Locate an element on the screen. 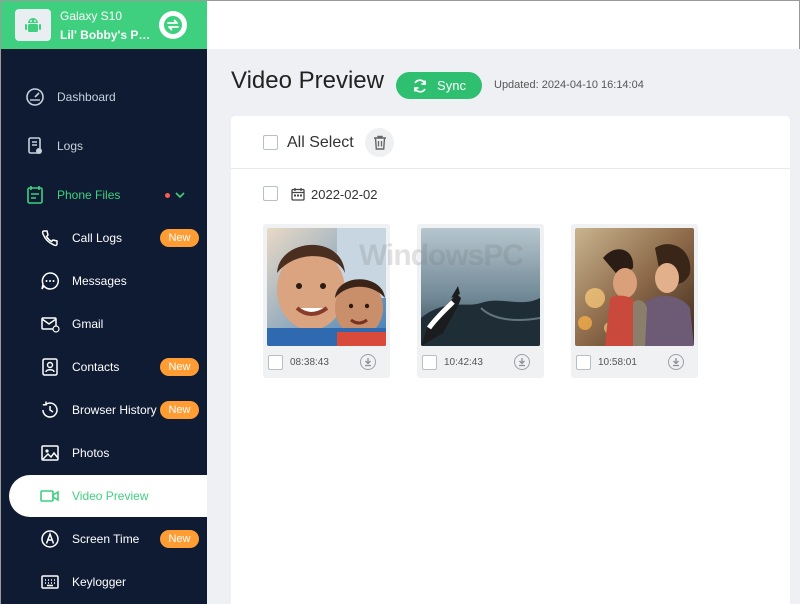 This screenshot has width=800, height=604. notification-dot is located at coordinates (167, 195).